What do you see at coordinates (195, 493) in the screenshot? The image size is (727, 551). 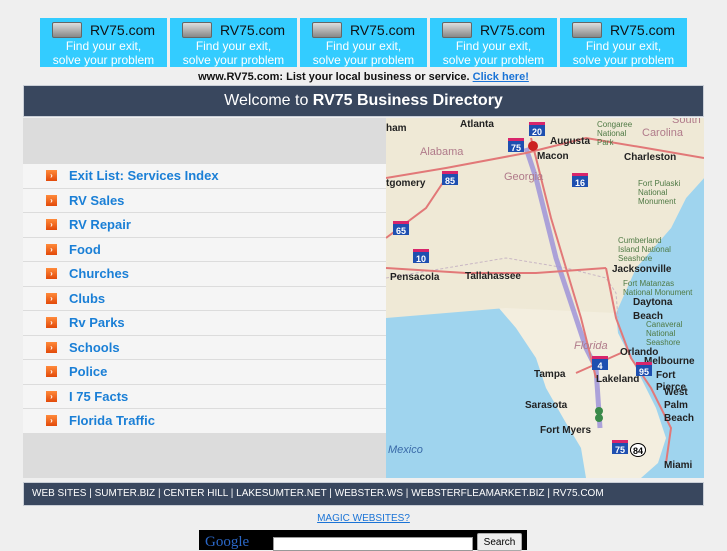 I see `footer-link: CENTER HILL` at bounding box center [195, 493].